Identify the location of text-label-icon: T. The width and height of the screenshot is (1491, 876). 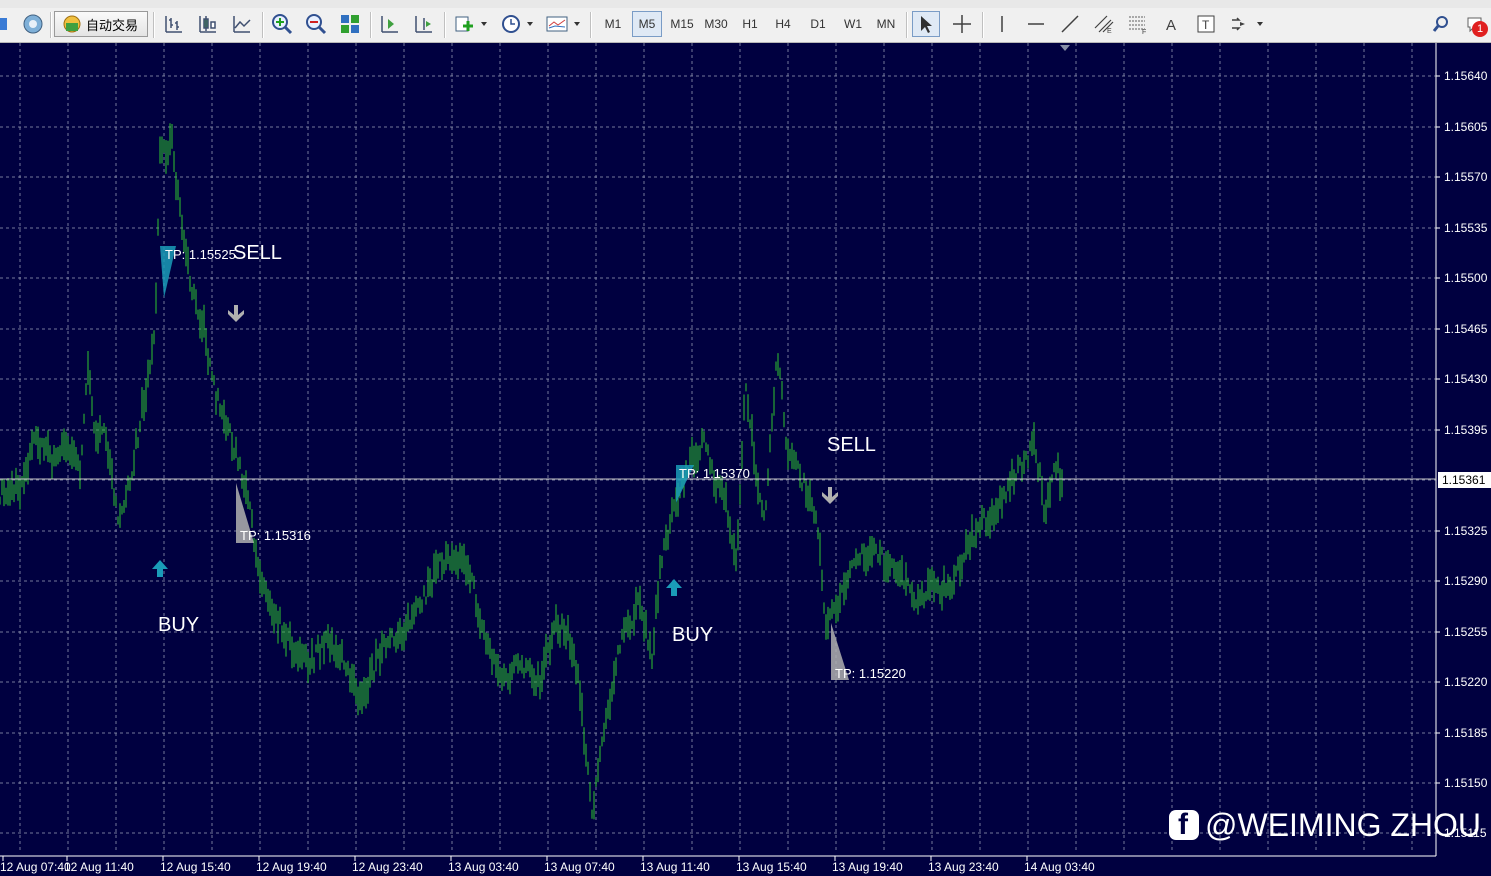
(1206, 24).